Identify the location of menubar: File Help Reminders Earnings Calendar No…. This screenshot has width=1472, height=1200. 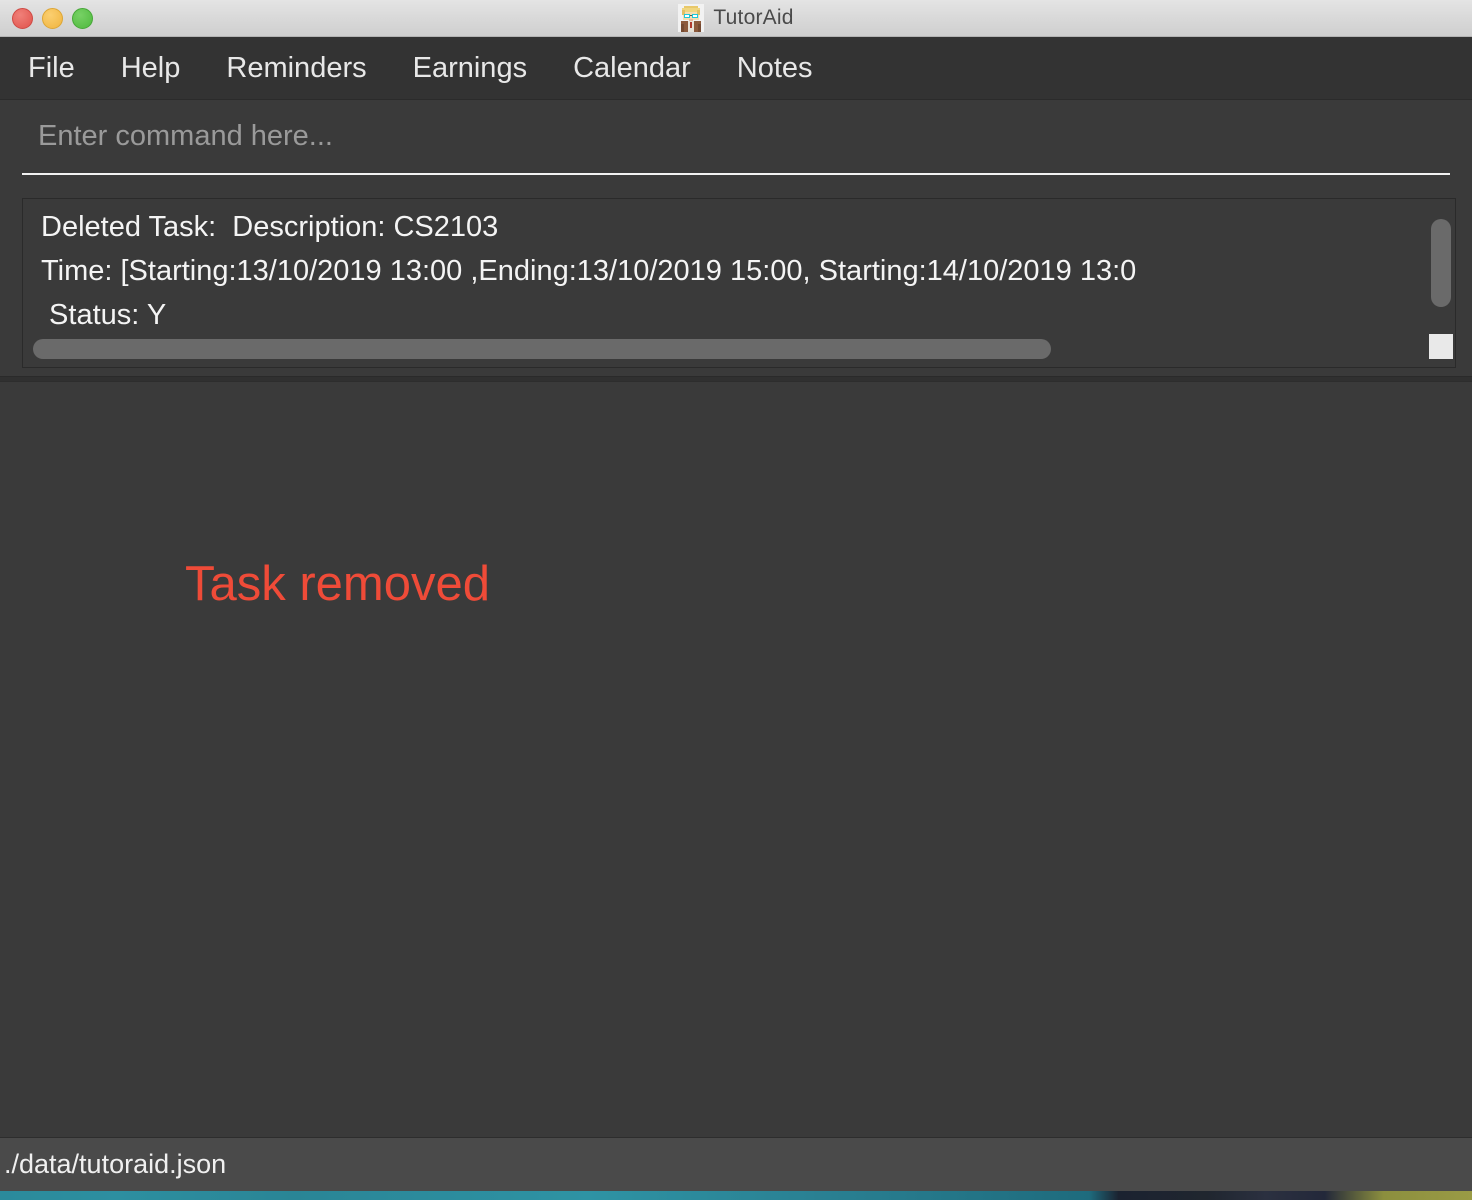
(736, 68).